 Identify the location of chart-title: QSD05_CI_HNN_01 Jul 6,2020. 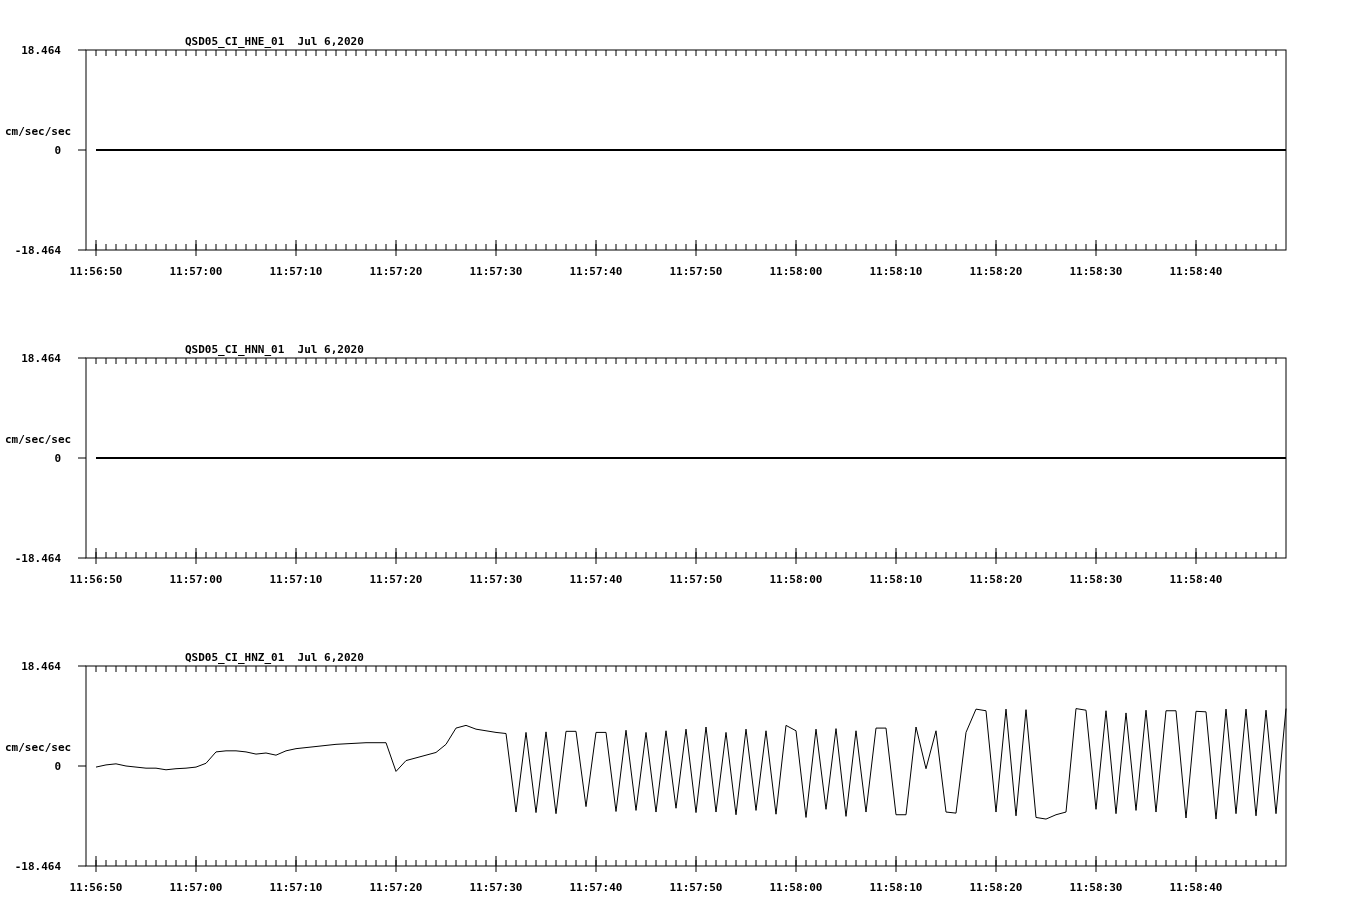
(274, 349).